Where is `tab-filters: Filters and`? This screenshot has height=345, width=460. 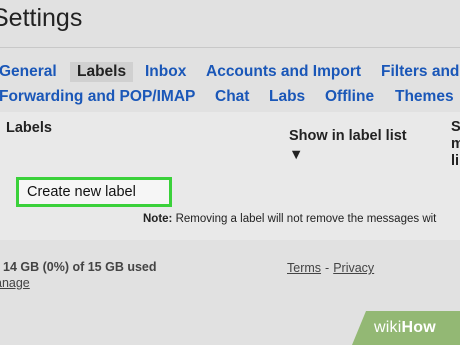 tab-filters: Filters and is located at coordinates (420, 72).